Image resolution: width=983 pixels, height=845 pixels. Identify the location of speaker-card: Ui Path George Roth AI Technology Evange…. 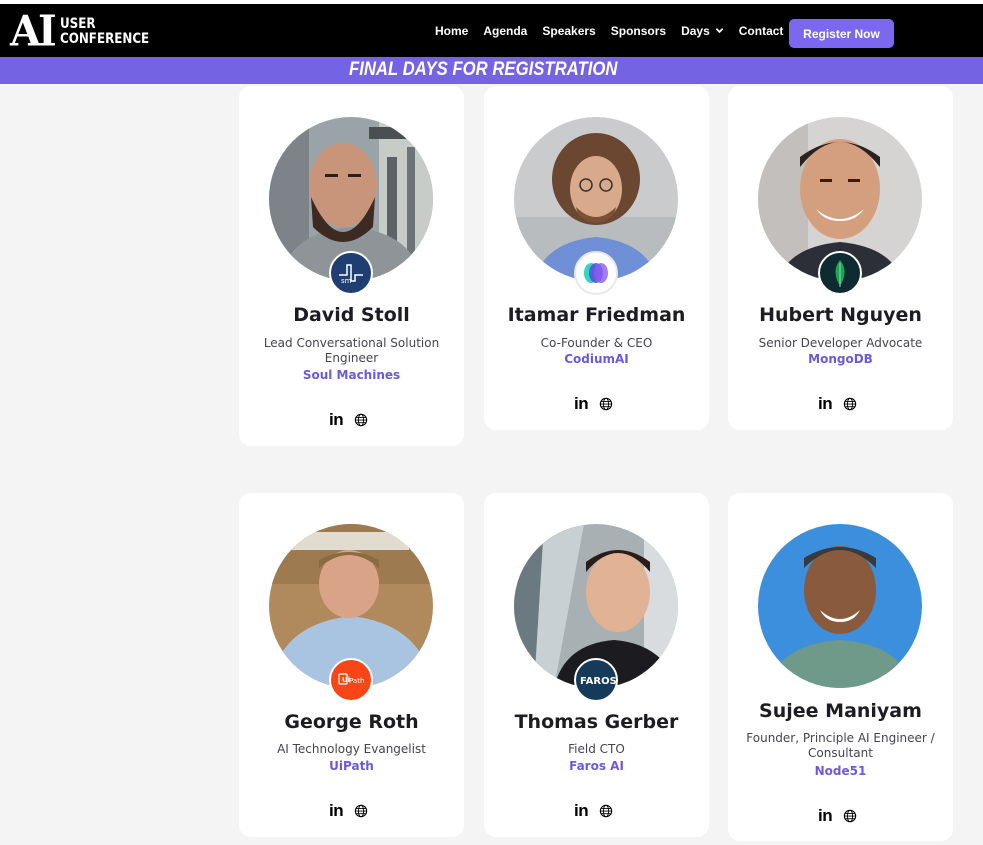
(351, 665).